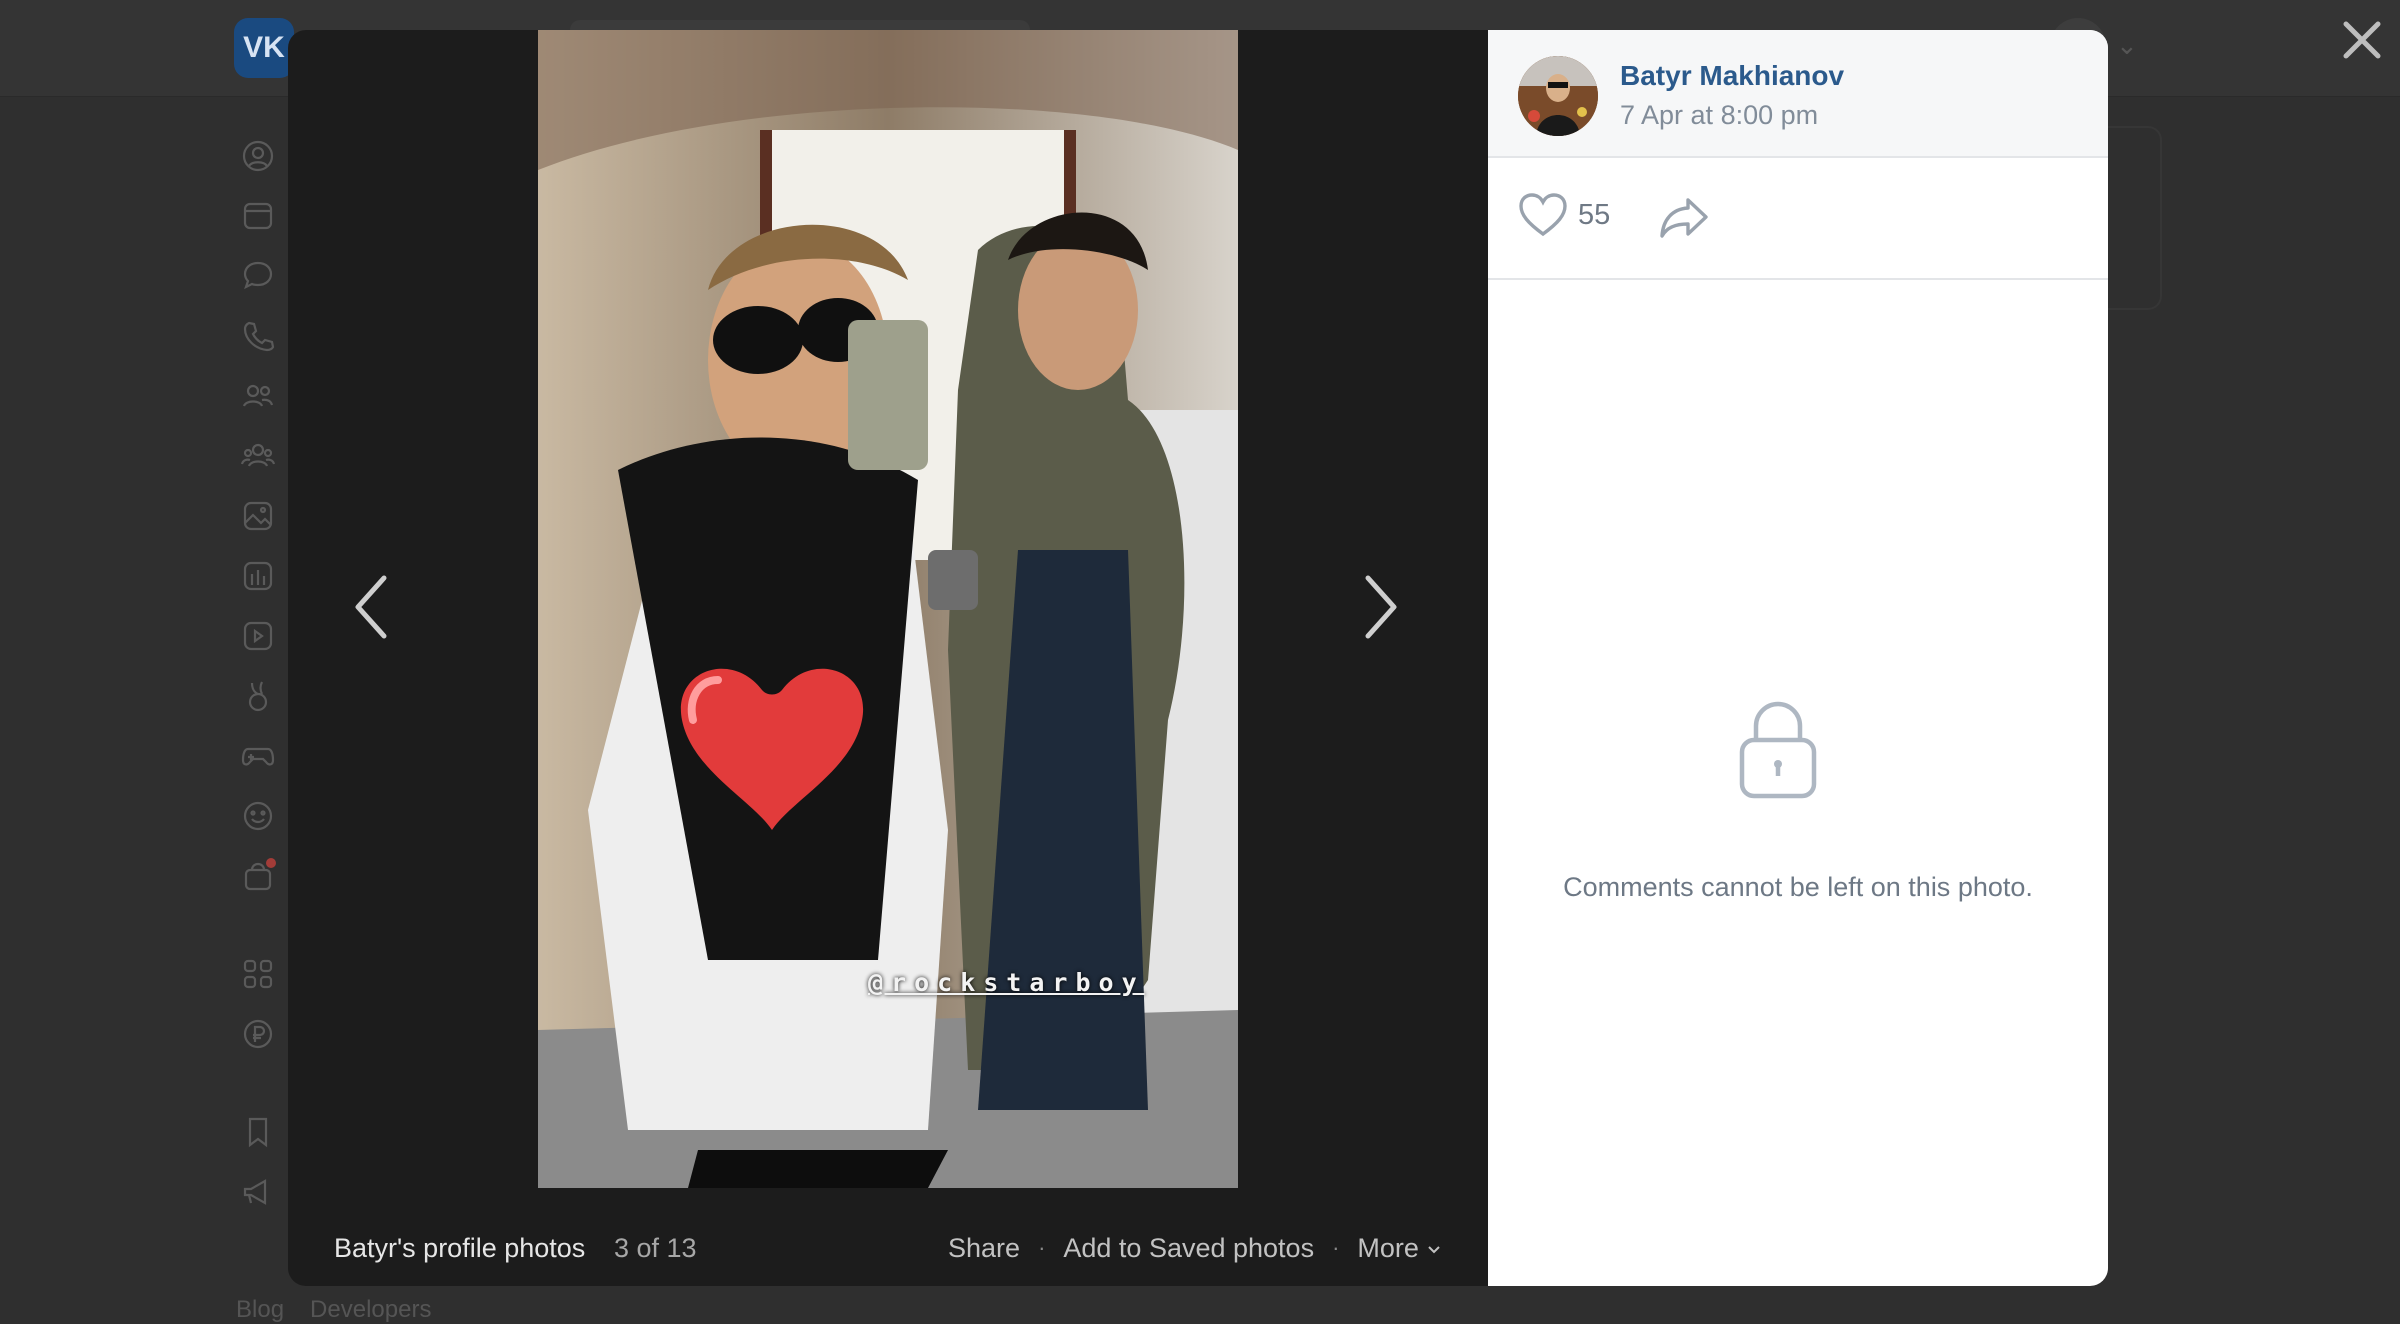 This screenshot has height=1324, width=2400. I want to click on footer-link-developers: Developers, so click(371, 1309).